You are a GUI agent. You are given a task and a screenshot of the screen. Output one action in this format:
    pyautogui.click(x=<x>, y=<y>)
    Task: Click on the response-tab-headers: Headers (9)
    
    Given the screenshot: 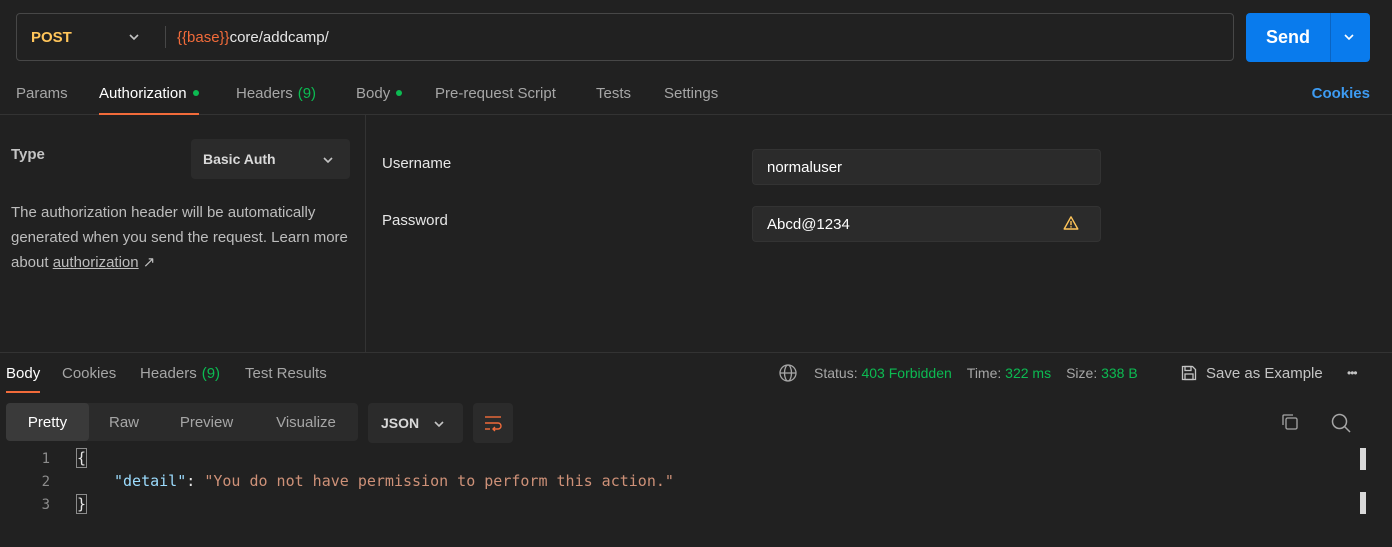 What is the action you would take?
    pyautogui.click(x=180, y=373)
    